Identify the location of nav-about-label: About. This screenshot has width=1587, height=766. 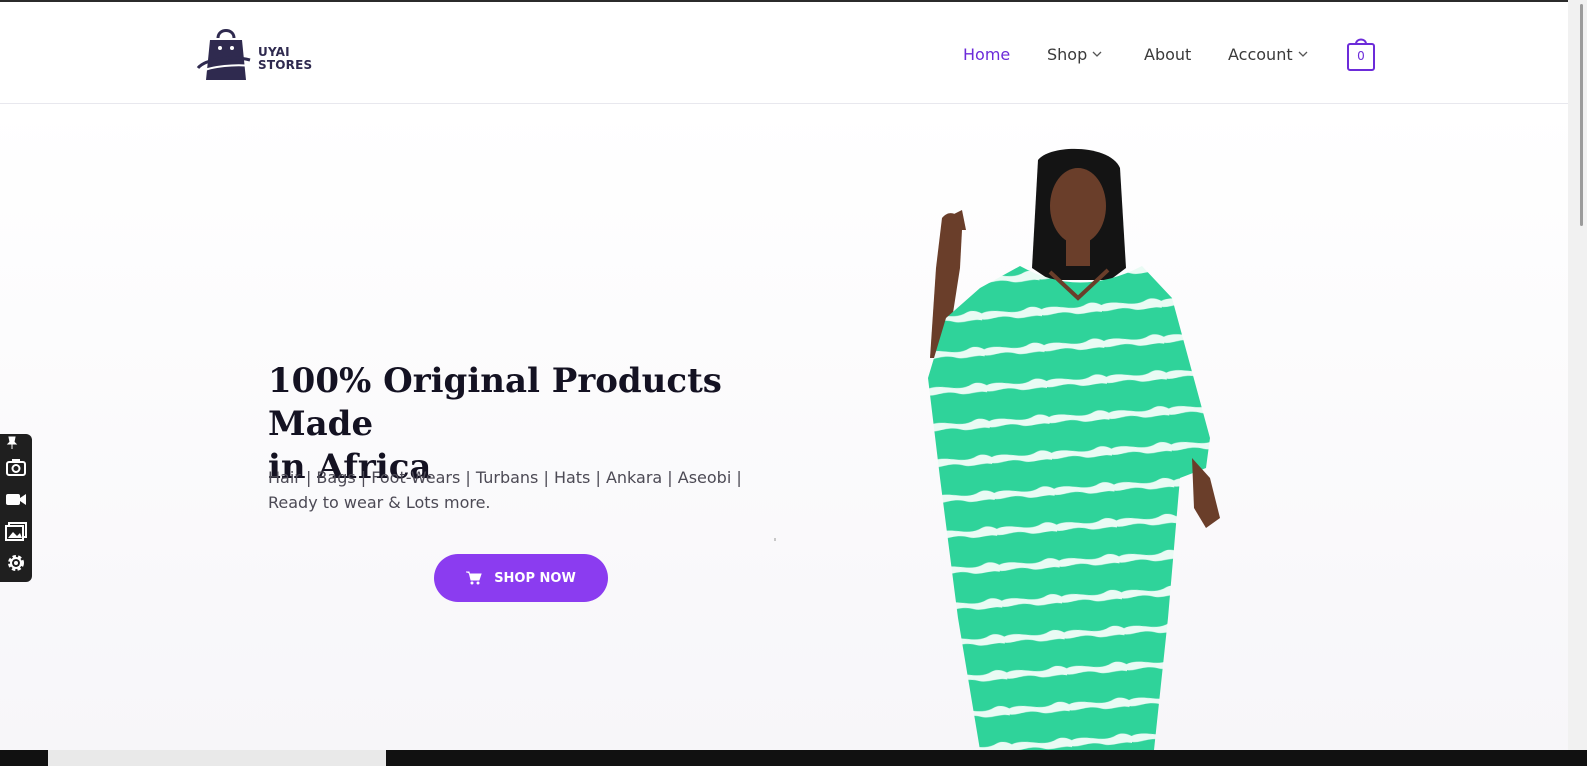
(1168, 54).